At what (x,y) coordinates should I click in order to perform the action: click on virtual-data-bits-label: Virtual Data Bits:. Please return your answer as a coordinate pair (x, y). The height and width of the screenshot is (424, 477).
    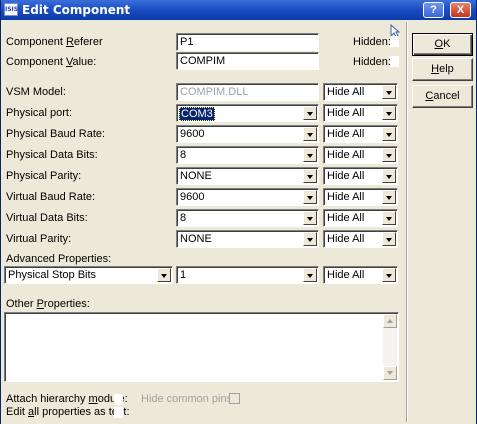
    Looking at the image, I should click on (47, 218).